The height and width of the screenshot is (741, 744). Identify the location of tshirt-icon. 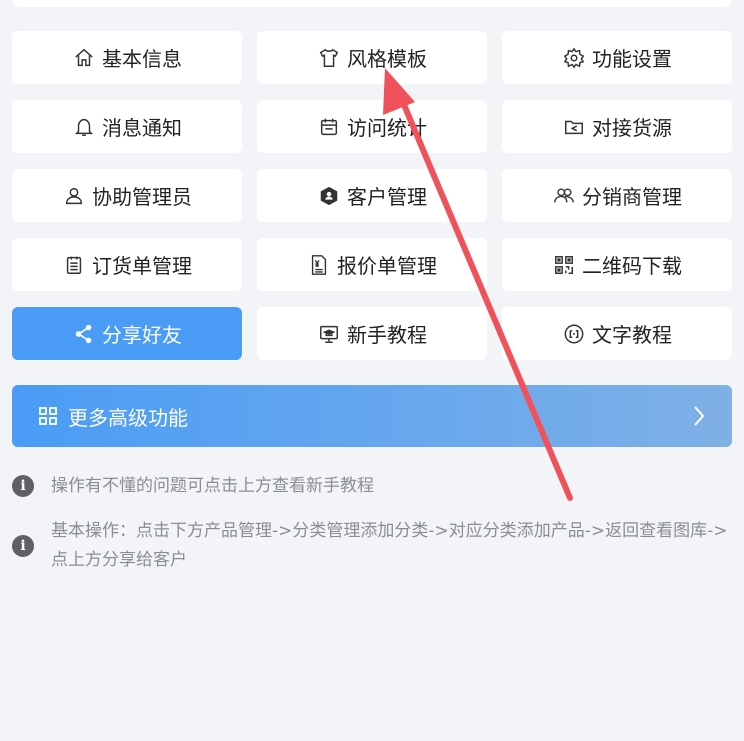
(329, 58).